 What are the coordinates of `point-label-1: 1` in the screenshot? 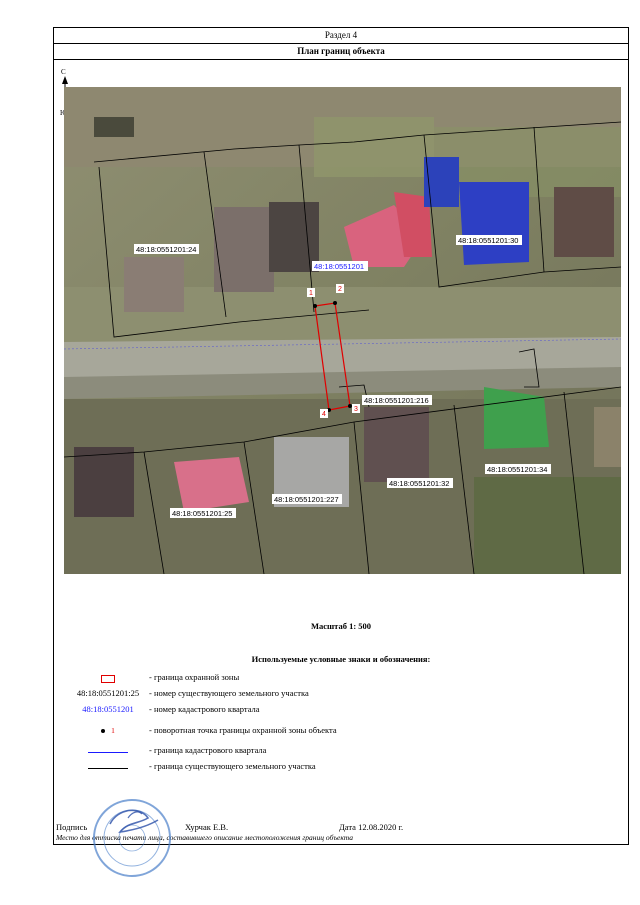 It's located at (311, 293).